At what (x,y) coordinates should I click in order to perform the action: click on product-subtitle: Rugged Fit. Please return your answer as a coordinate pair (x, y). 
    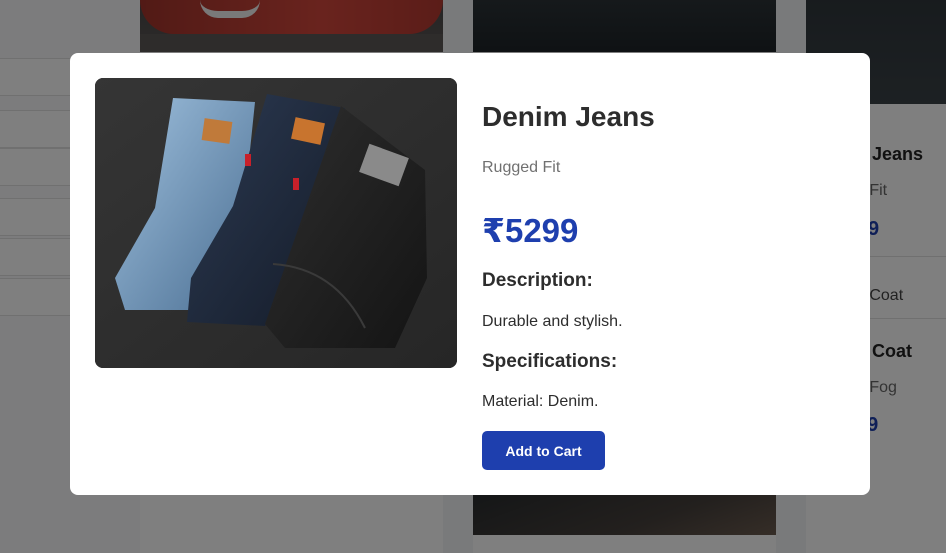
    Looking at the image, I should click on (521, 167).